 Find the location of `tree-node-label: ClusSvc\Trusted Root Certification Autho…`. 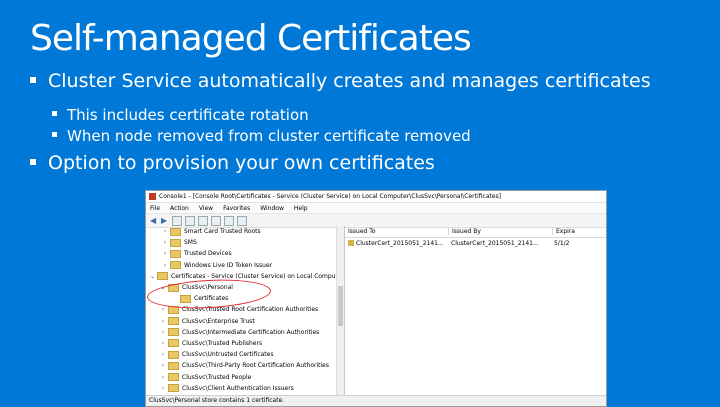

tree-node-label: ClusSvc\Trusted Root Certification Autho… is located at coordinates (250, 310).